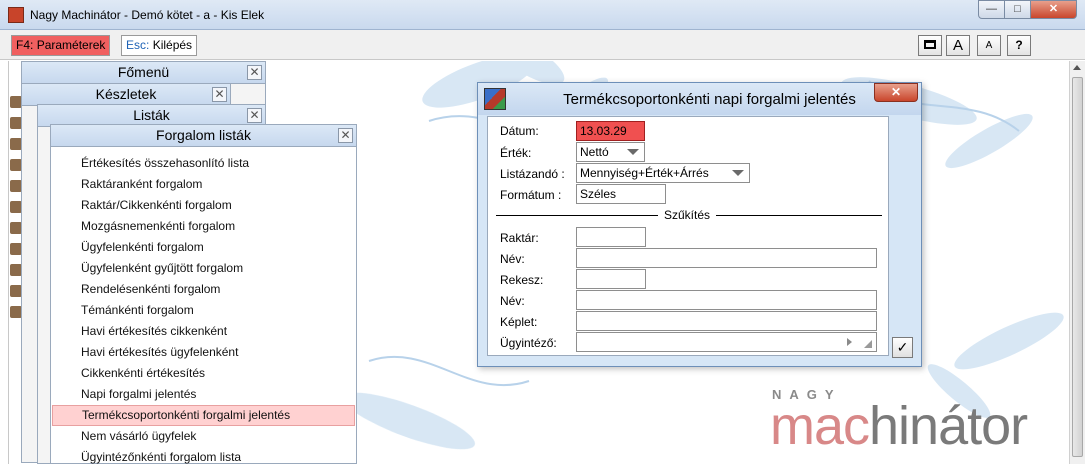  Describe the element at coordinates (902, 347) in the screenshot. I see `ok-button: ✓` at that location.